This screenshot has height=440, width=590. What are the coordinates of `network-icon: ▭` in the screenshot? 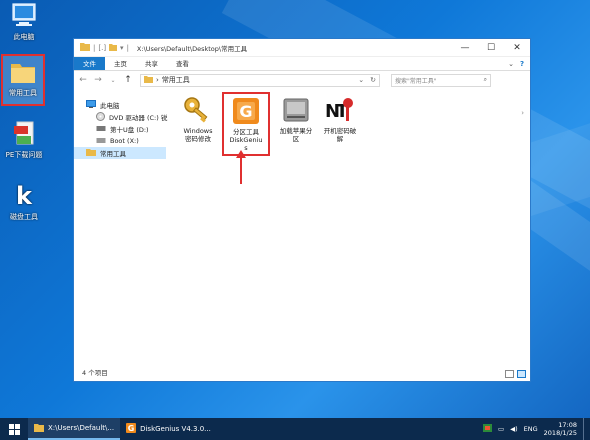 It's located at (501, 429).